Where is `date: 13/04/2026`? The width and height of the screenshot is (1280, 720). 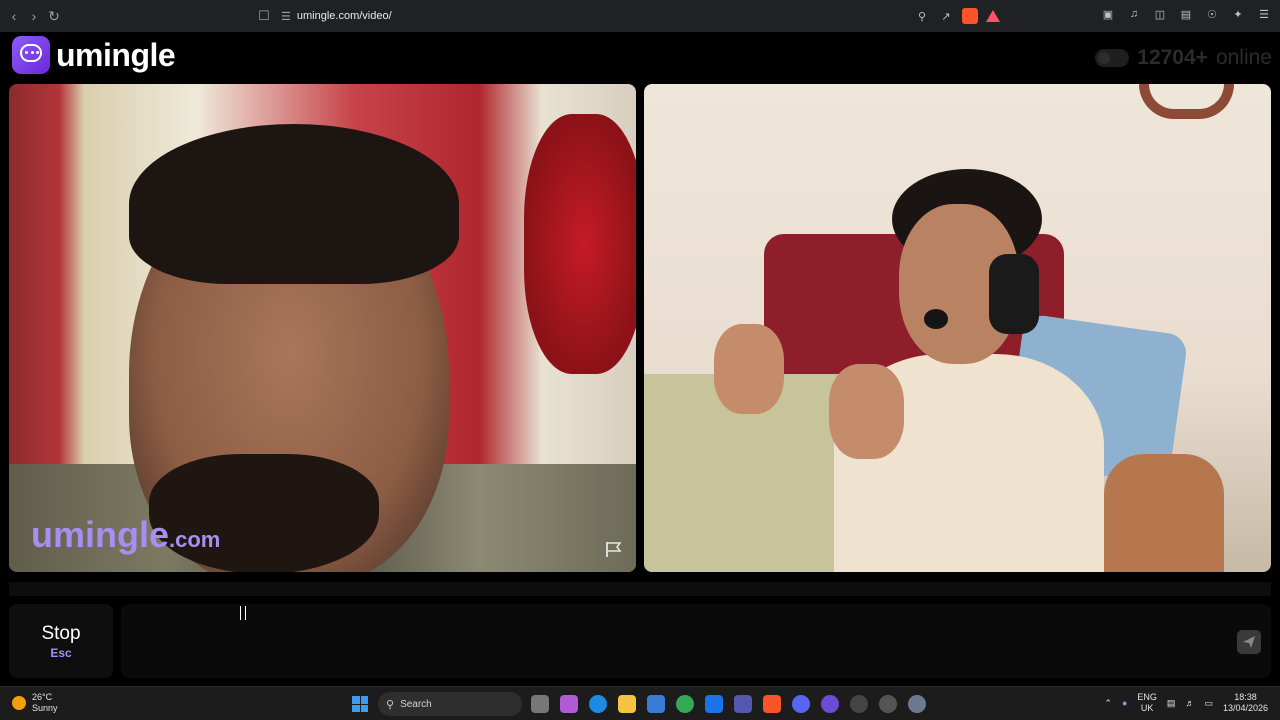 date: 13/04/2026 is located at coordinates (1245, 708).